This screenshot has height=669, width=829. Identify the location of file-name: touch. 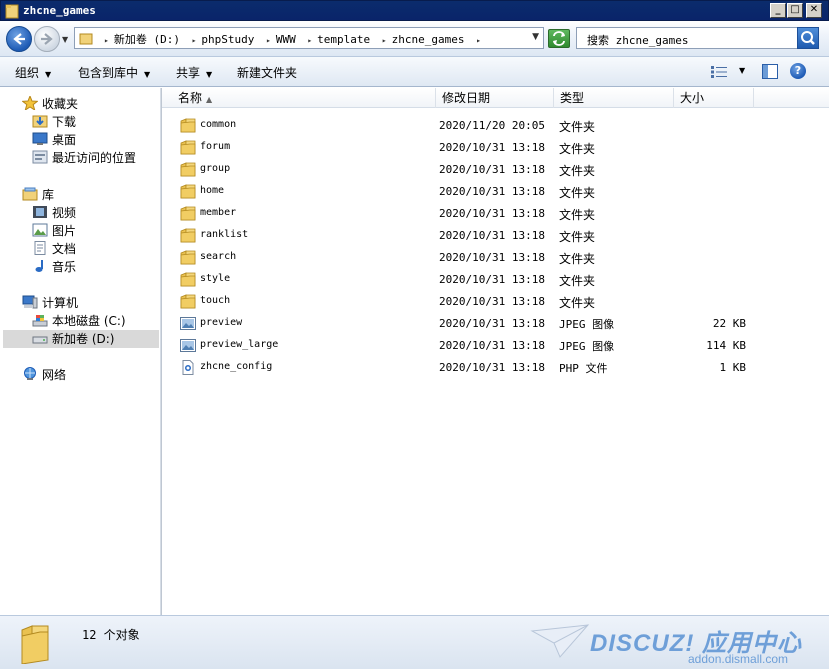
(215, 300).